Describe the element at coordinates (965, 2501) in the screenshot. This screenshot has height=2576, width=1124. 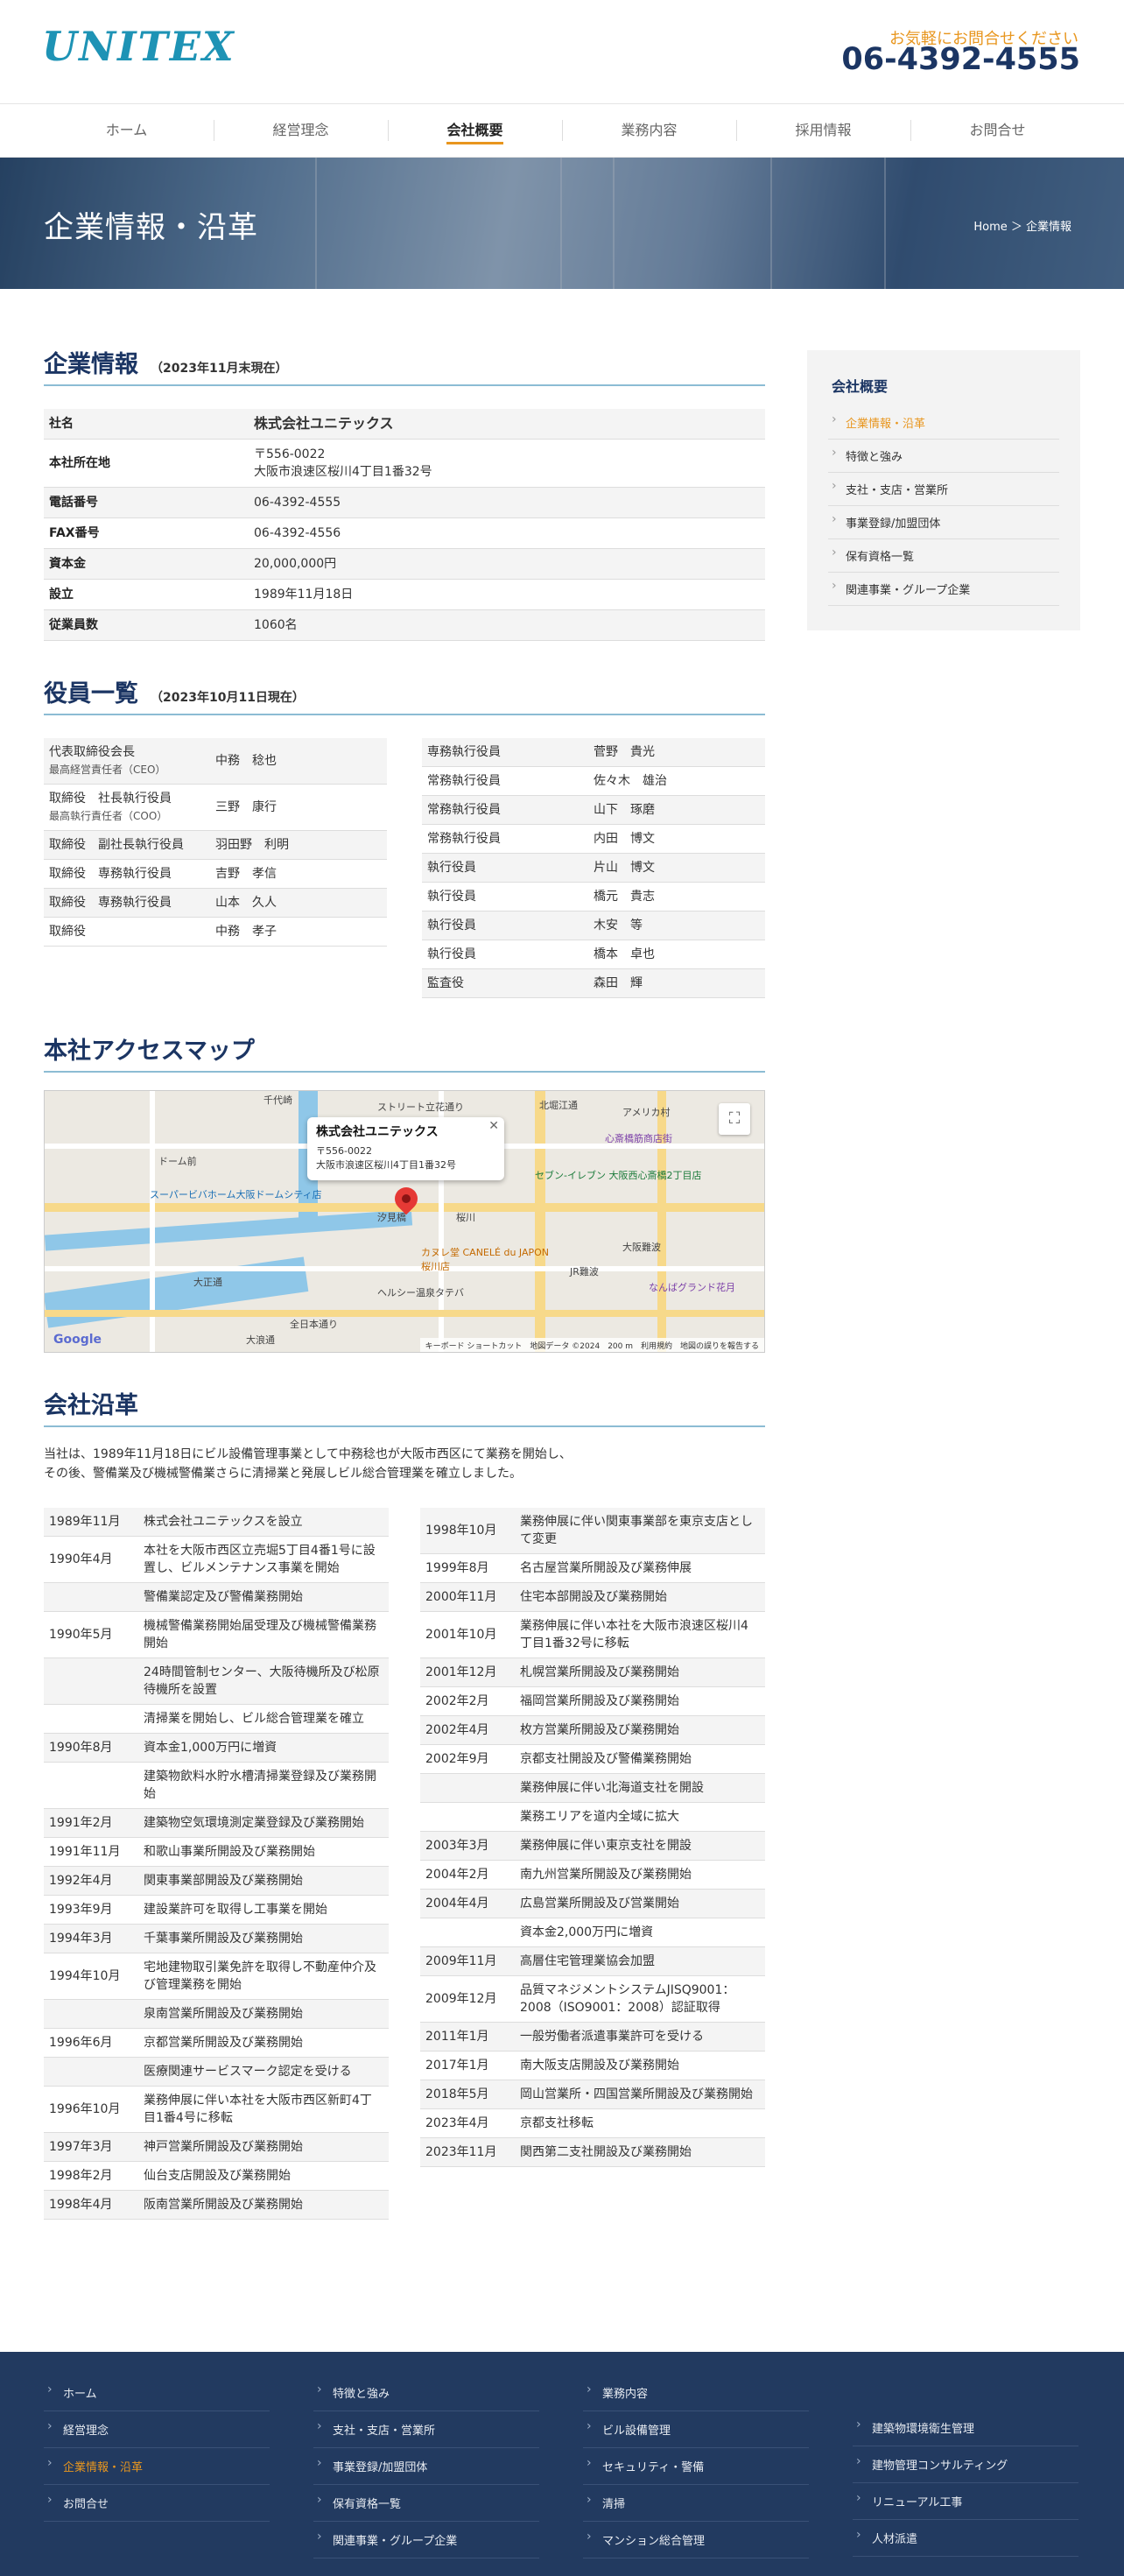
I see `footer-link: リニューアル工事` at that location.